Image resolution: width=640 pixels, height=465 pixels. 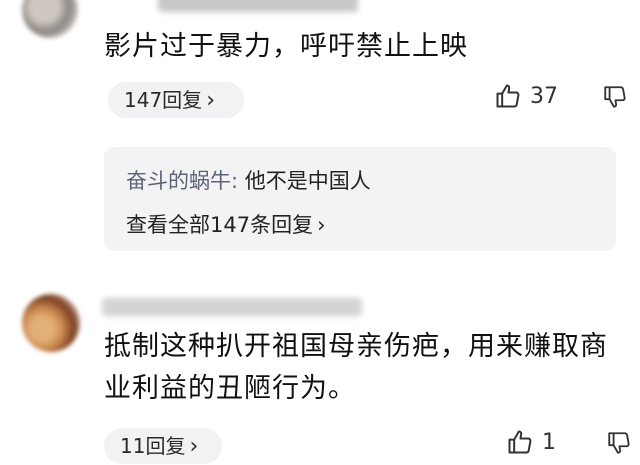 I want to click on reply-author: 奋斗的蜗牛:, so click(x=182, y=181).